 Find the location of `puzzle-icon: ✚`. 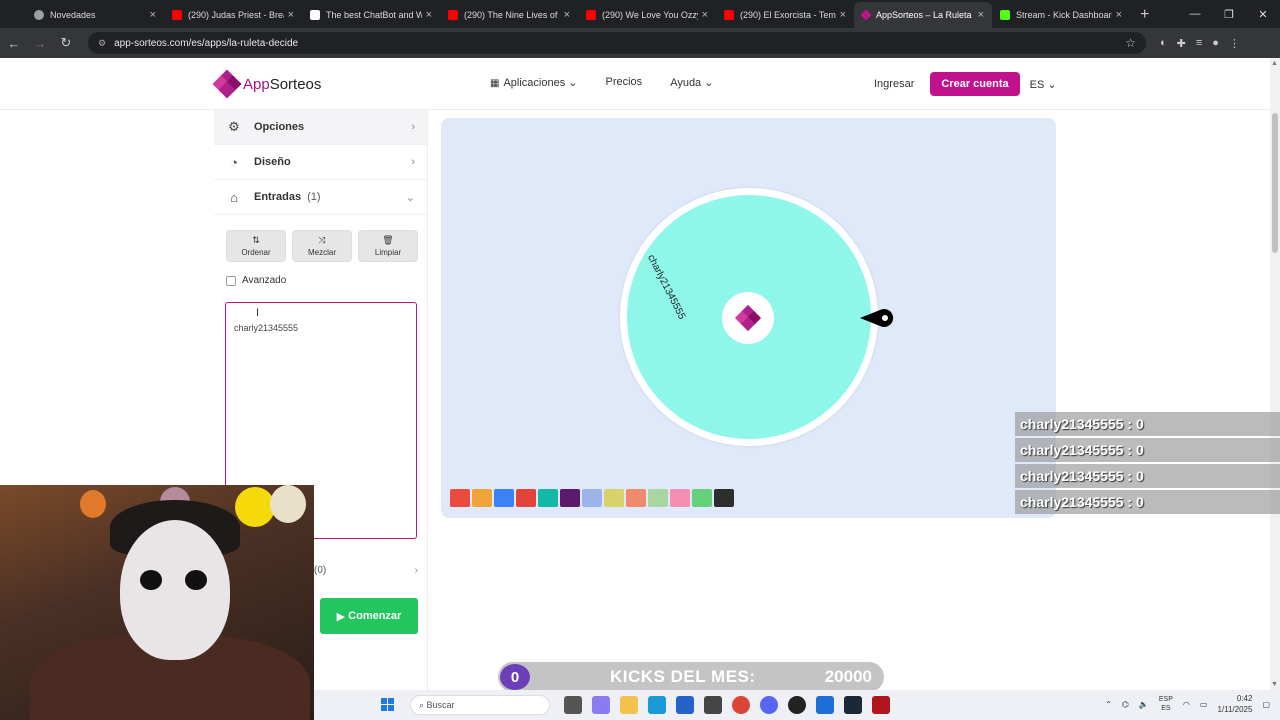

puzzle-icon: ✚ is located at coordinates (1181, 43).